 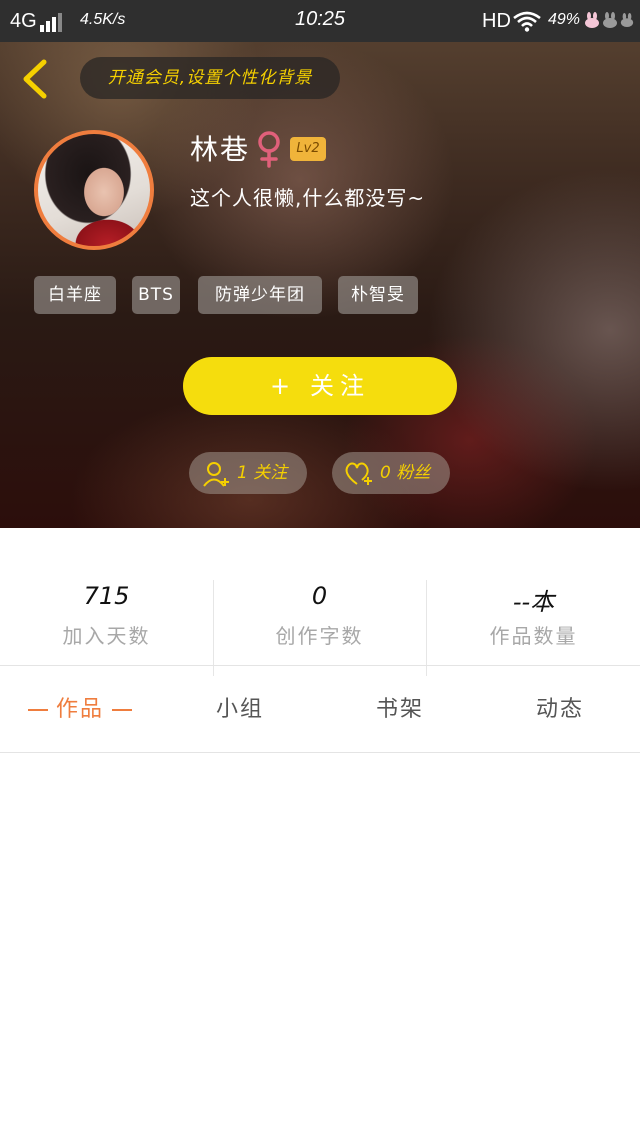 I want to click on stats-row: 715 加入天数 0 创作字数 --本 作品数量, so click(x=320, y=602).